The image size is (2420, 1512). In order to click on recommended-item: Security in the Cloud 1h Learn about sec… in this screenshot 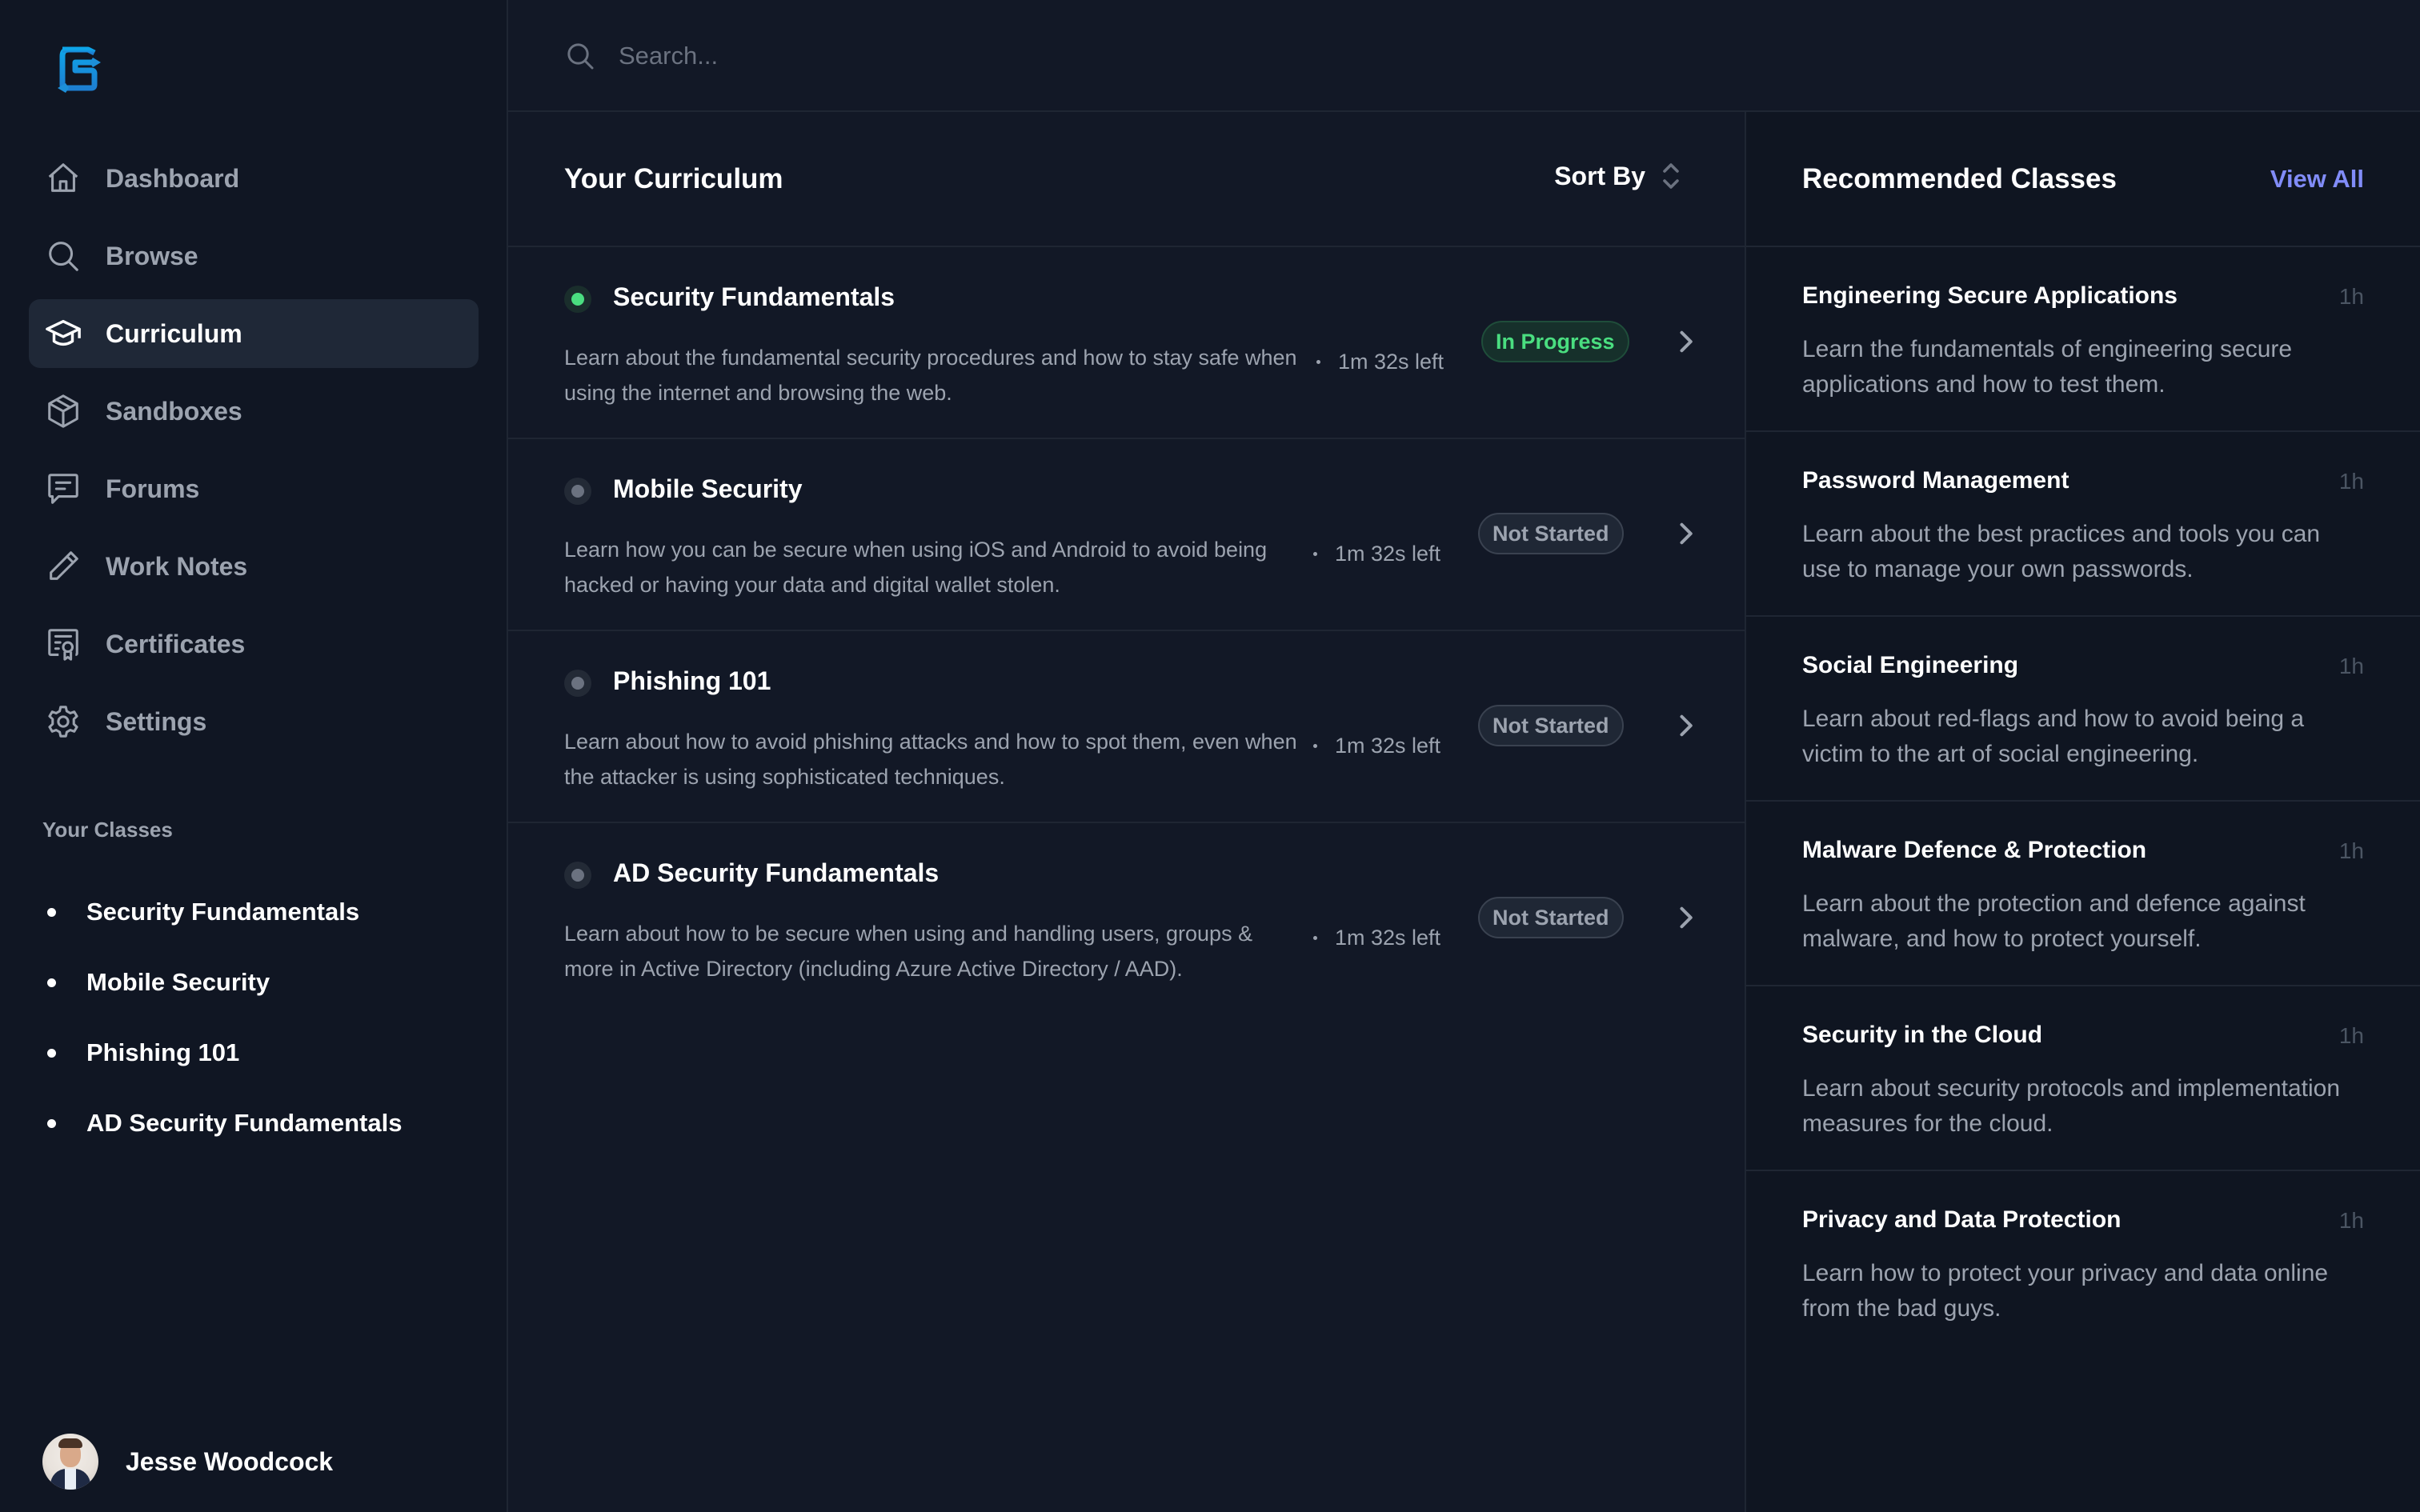, I will do `click(2083, 1078)`.